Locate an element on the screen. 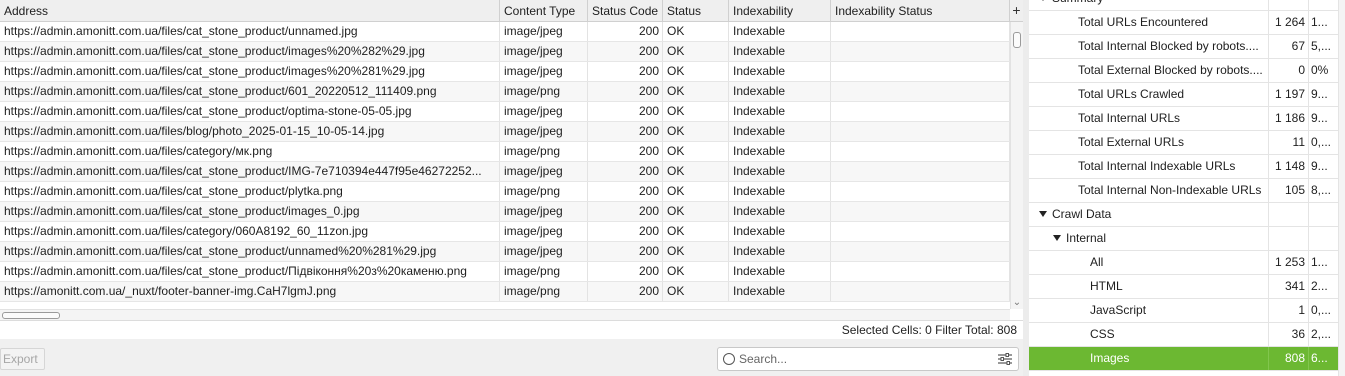 The image size is (1345, 376). vertical-scroll-thumb is located at coordinates (1017, 40).